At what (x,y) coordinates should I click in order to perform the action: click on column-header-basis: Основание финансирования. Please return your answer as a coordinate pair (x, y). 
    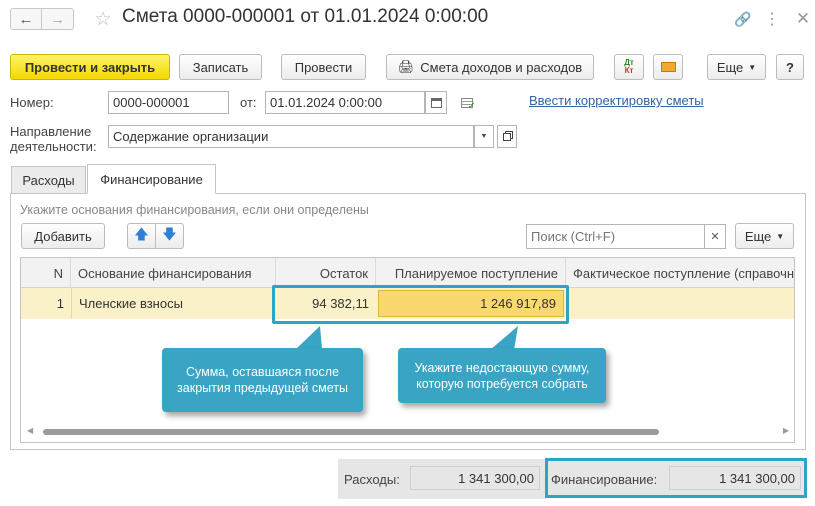
    Looking at the image, I should click on (173, 273).